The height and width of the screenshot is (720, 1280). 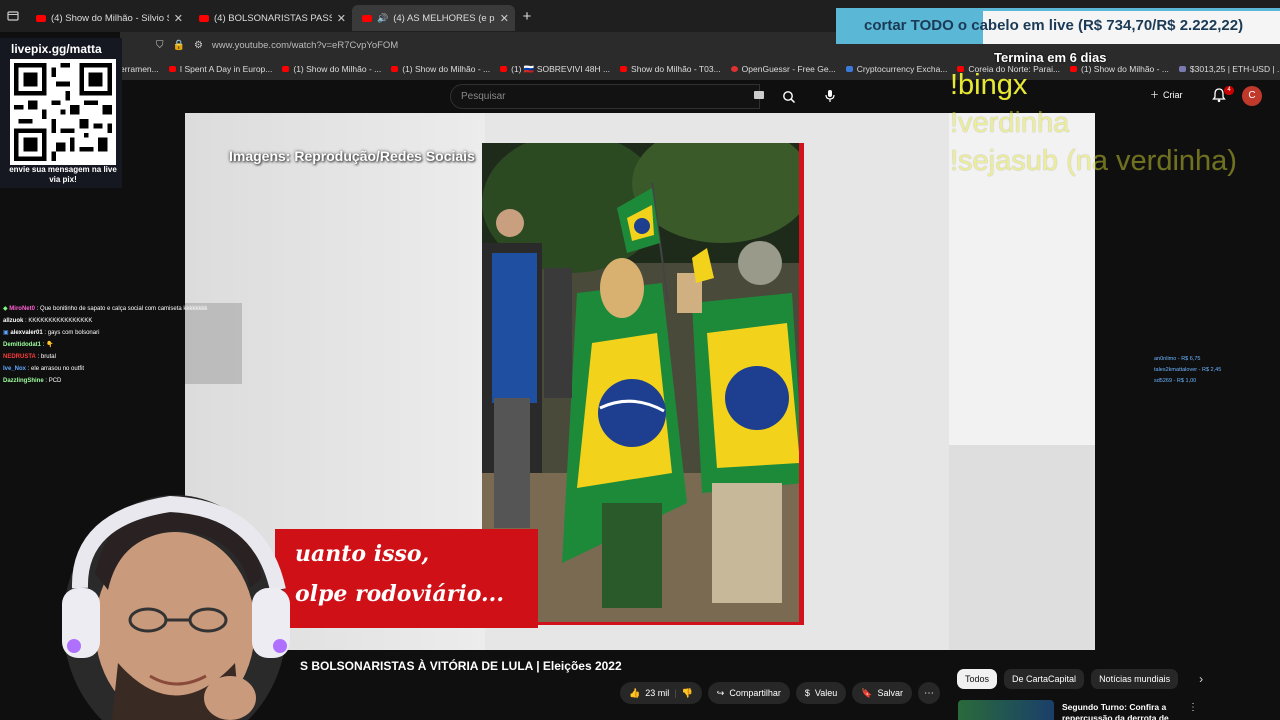 I want to click on chat-message: Demitidodat1 : 👇, so click(x=121, y=345).